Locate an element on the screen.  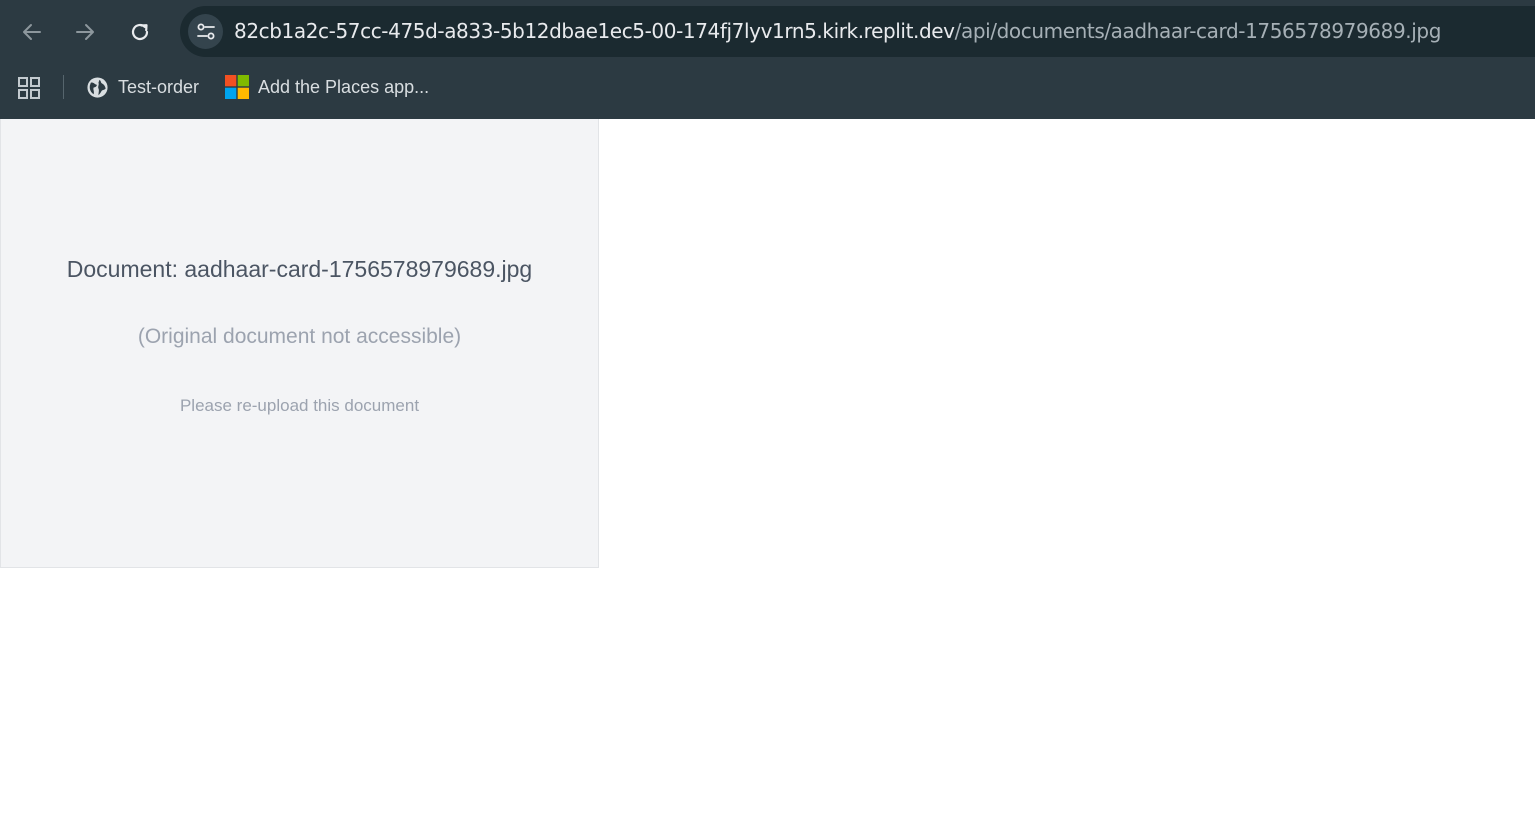
arrow-left-icon is located at coordinates (32, 32).